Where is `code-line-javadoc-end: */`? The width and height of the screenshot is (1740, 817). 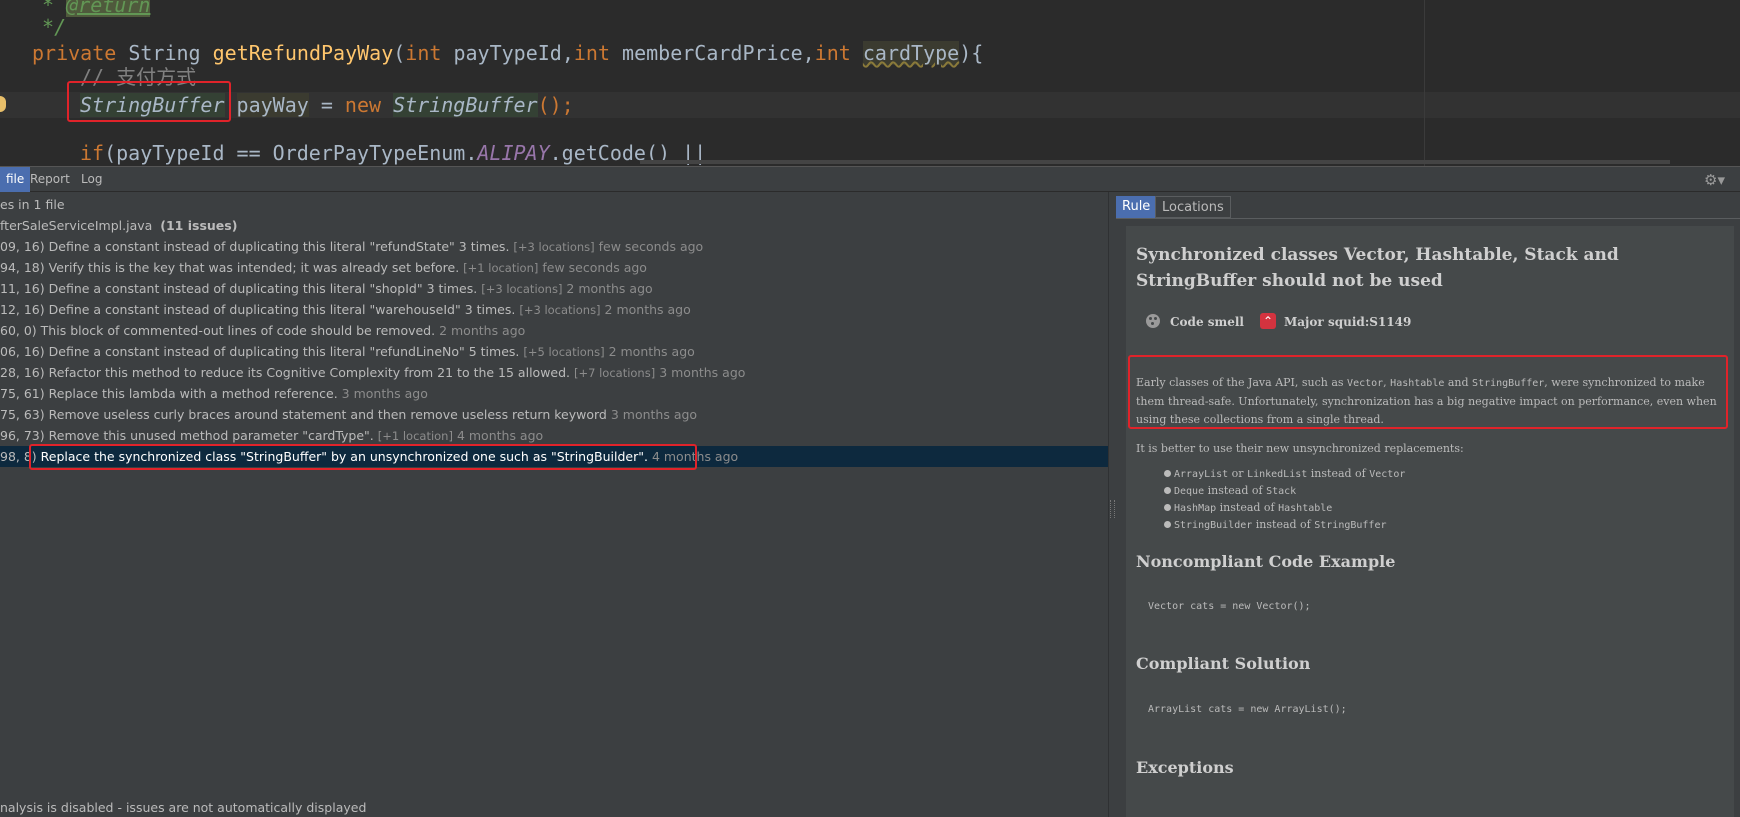 code-line-javadoc-end: */ is located at coordinates (48, 27).